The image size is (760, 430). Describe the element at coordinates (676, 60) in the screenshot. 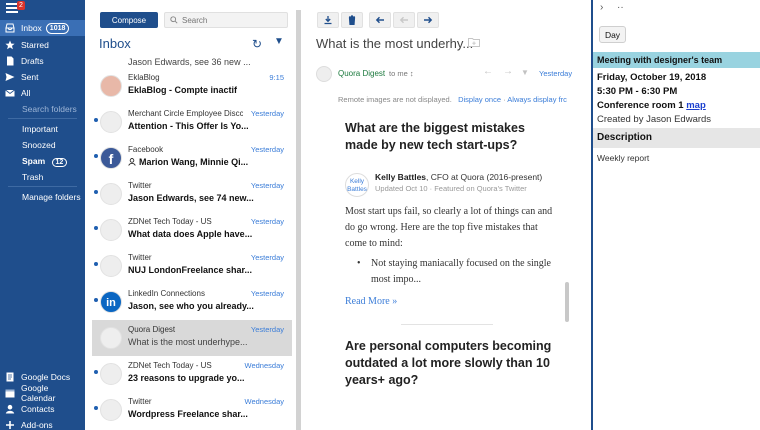

I see `event-title: Meeting with designer's team` at that location.